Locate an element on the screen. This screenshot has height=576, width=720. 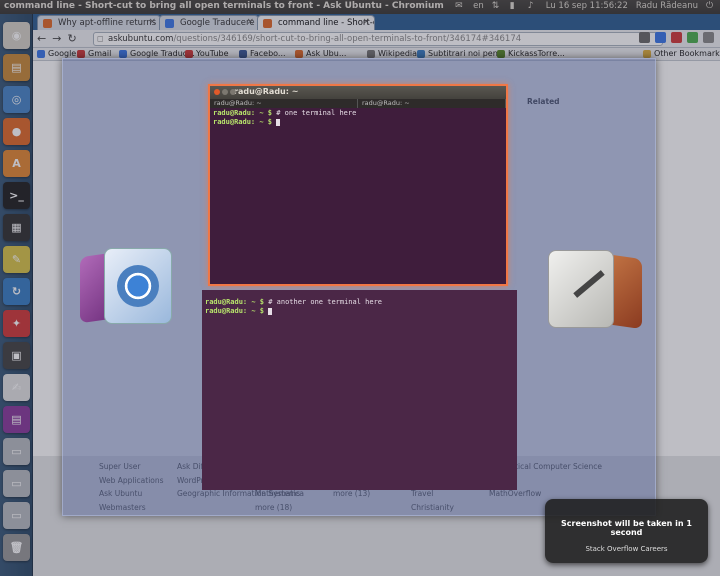
terminal-titlebar: radu@Radu: ~ is located at coordinates (358, 92).